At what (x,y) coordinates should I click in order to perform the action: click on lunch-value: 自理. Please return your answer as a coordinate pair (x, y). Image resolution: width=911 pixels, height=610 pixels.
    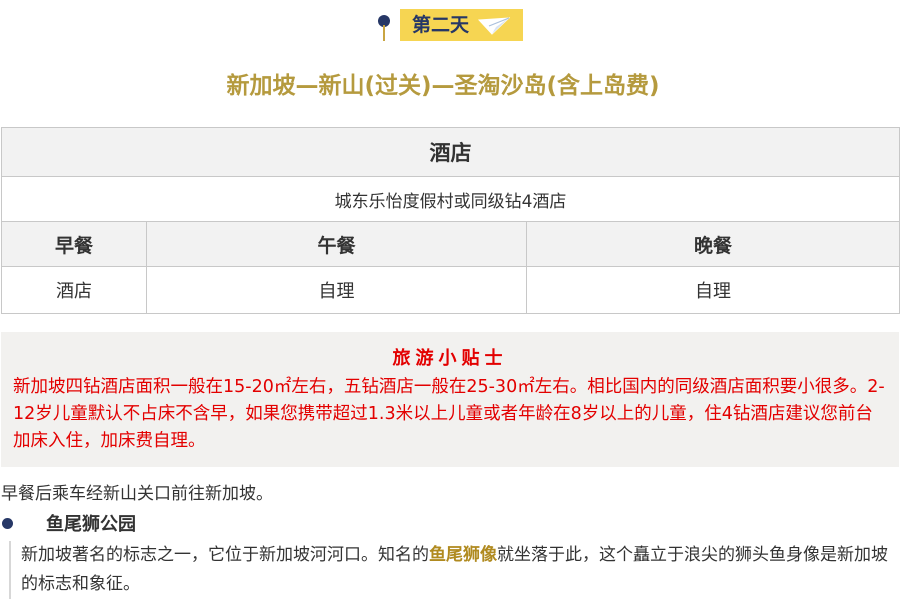
    Looking at the image, I should click on (336, 290).